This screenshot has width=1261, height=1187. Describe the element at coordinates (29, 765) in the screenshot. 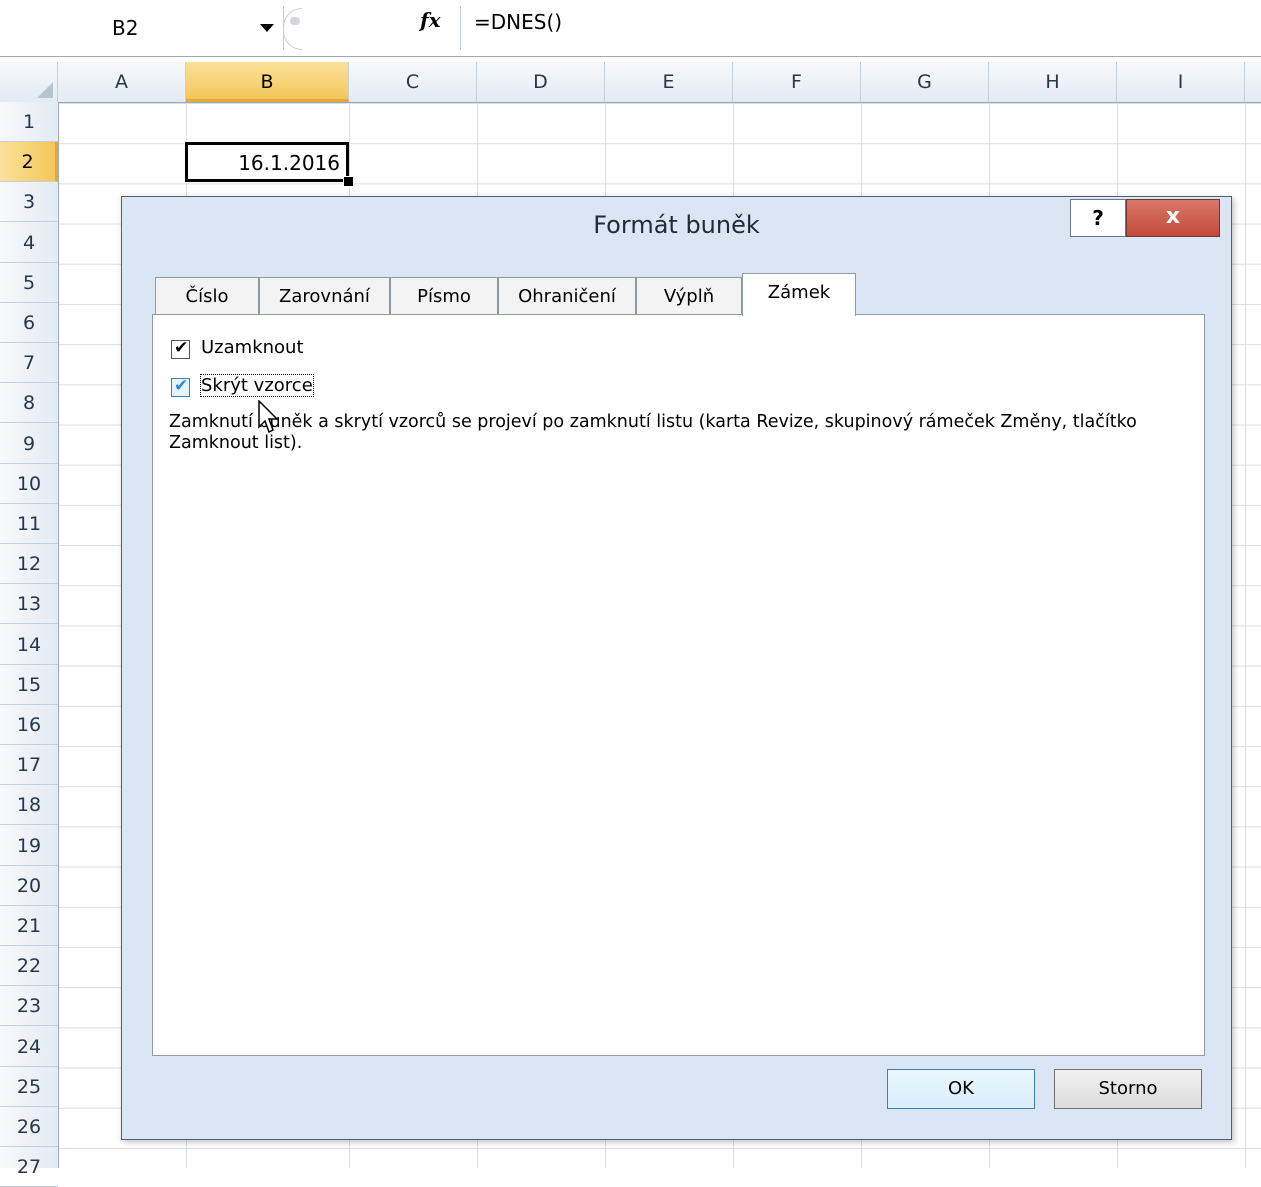

I see `row-header-17: 17` at that location.